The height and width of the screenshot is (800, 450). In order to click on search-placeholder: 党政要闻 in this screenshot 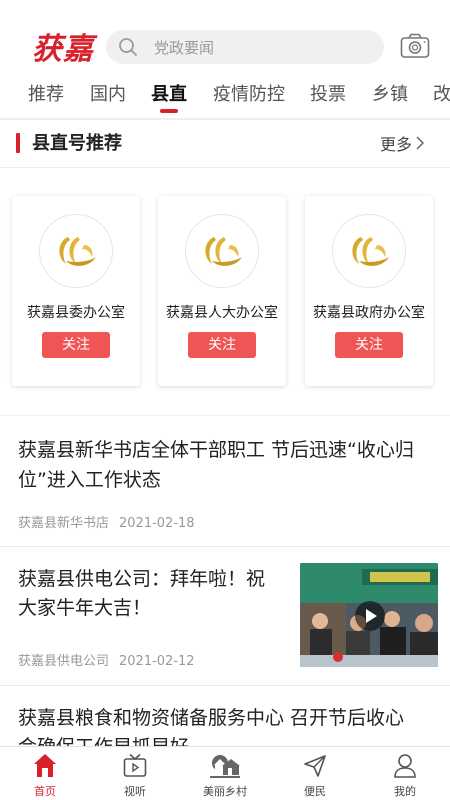, I will do `click(184, 48)`.